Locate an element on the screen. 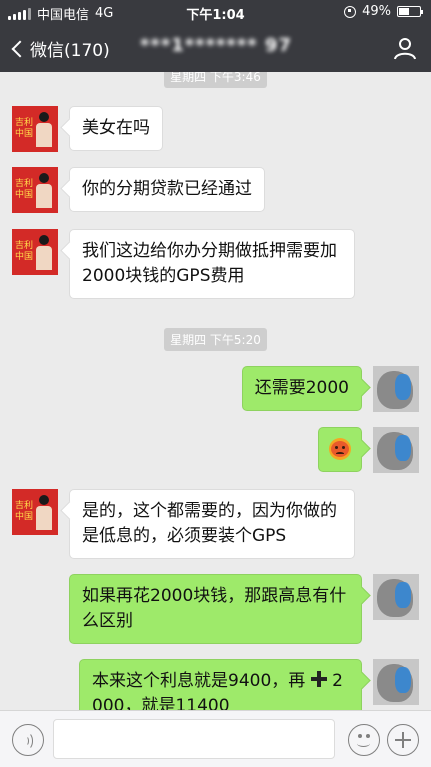 The height and width of the screenshot is (767, 431). message-text: 是的，这个都需要的，因为你做的是低息的，必须要装个GPS is located at coordinates (209, 523).